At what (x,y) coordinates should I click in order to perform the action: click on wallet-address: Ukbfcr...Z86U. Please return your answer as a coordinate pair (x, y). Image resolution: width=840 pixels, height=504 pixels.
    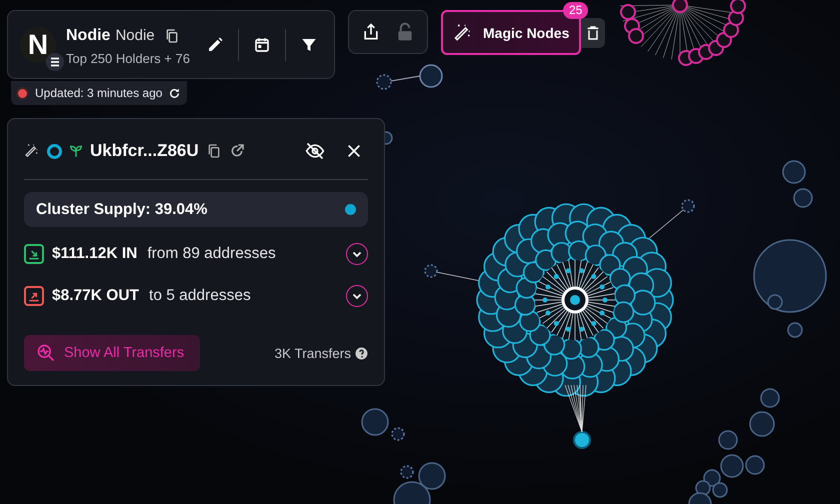
    Looking at the image, I should click on (144, 151).